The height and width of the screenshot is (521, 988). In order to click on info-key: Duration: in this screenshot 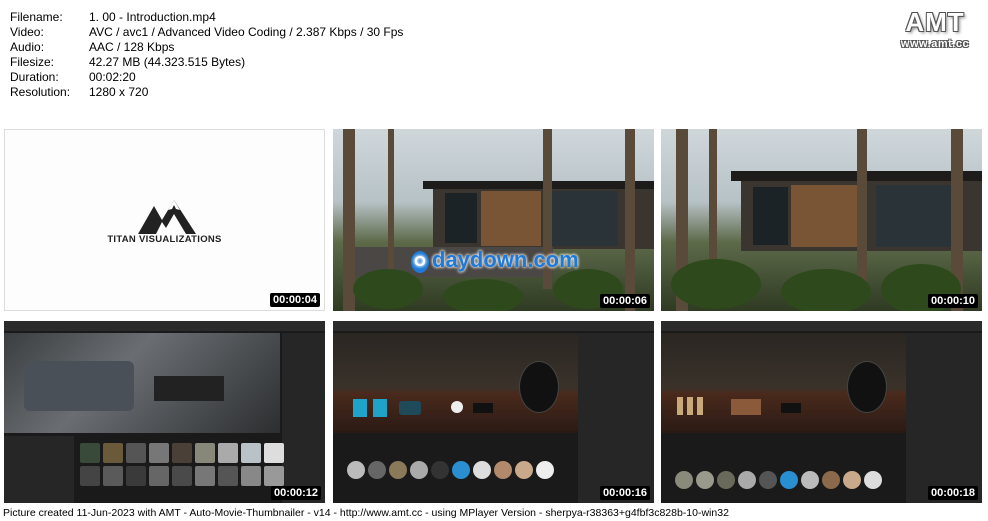, I will do `click(34, 77)`.